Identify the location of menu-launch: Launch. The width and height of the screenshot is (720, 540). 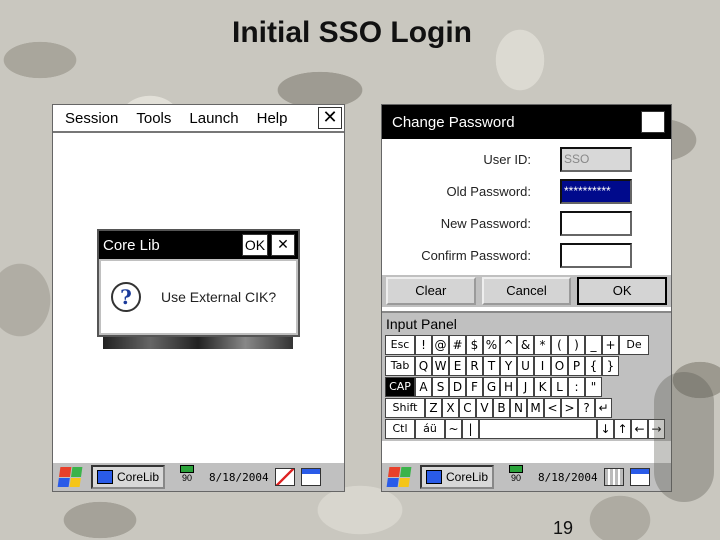
(213, 118).